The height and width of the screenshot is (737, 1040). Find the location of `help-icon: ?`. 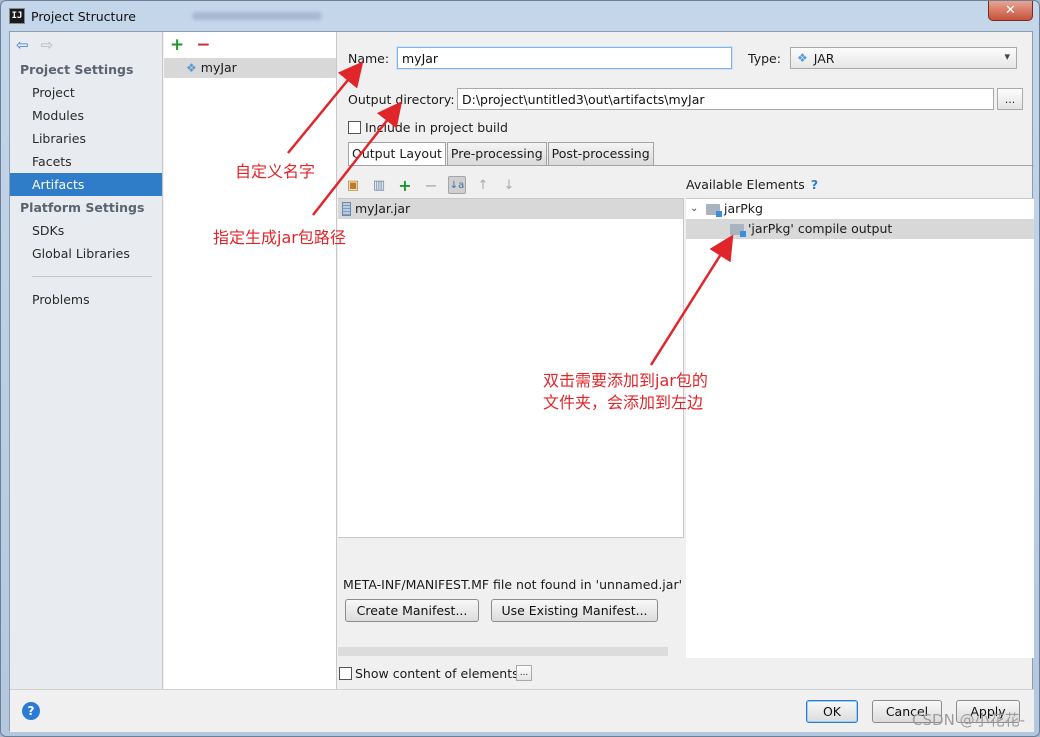

help-icon: ? is located at coordinates (814, 184).